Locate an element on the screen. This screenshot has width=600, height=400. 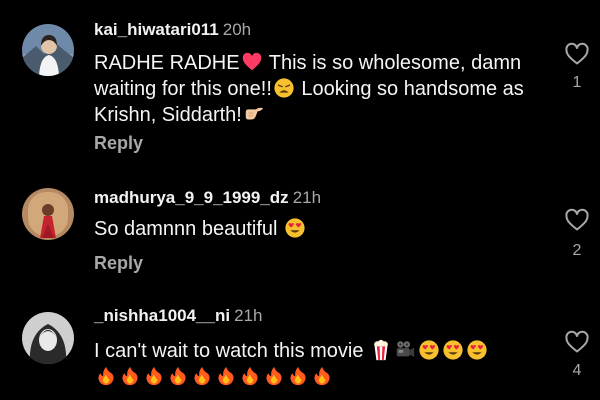
comment-meta: kai_hiwatari011 20h is located at coordinates (172, 30).